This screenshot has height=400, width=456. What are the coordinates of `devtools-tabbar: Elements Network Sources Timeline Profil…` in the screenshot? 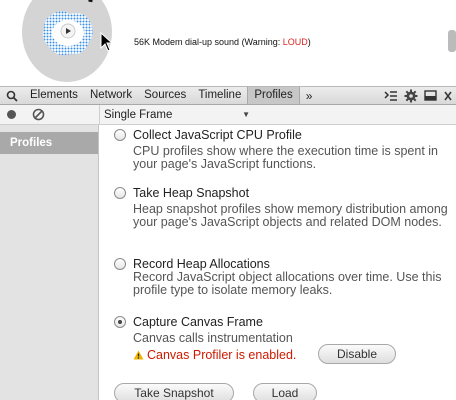 It's located at (228, 95).